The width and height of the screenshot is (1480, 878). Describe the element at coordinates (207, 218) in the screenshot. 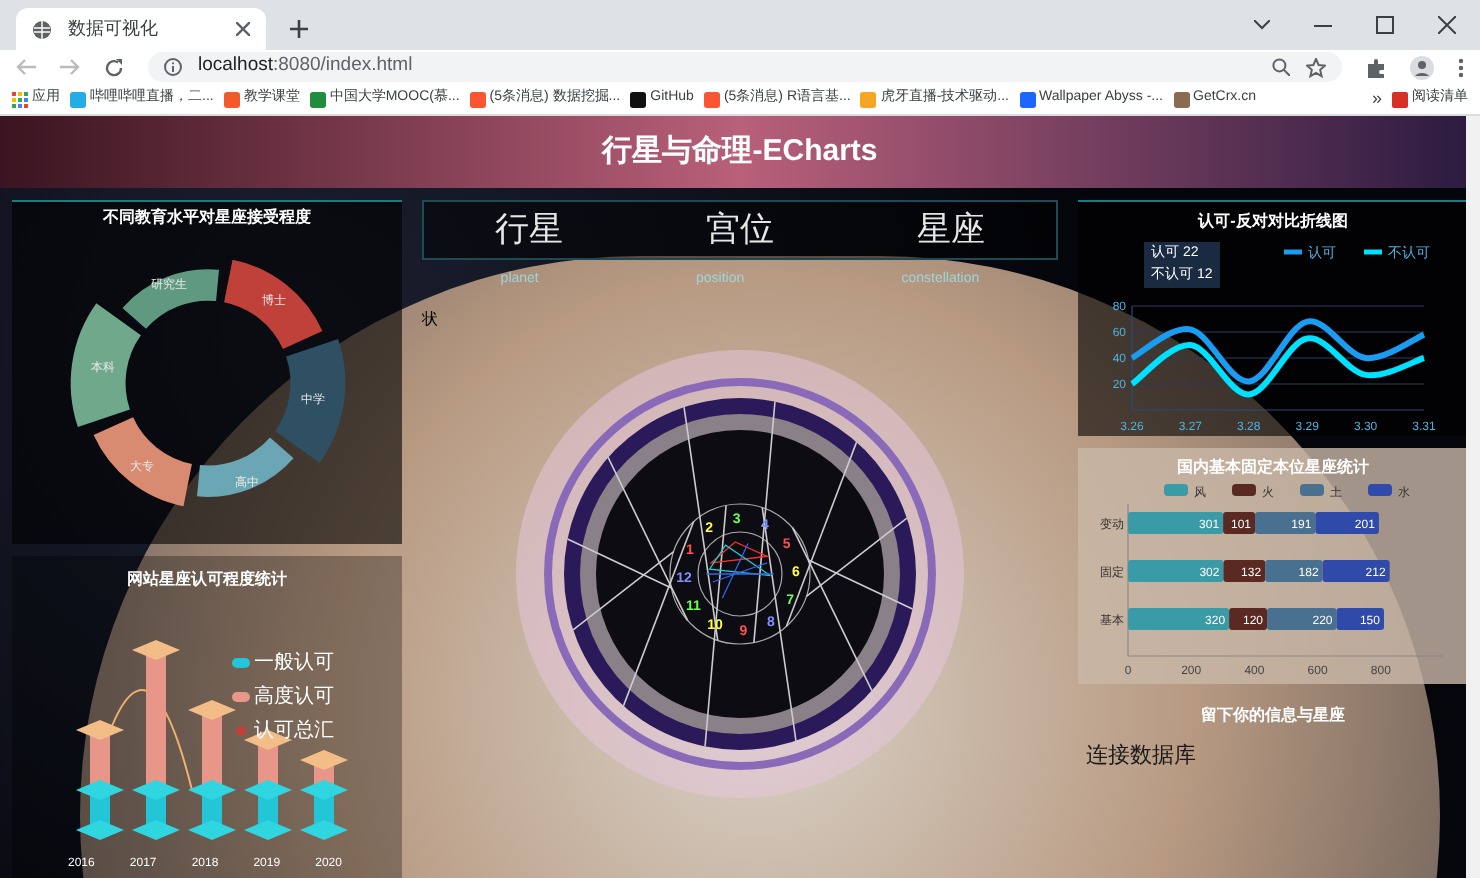

I see `chart-title: 不同教育水平对星座接受程度` at that location.